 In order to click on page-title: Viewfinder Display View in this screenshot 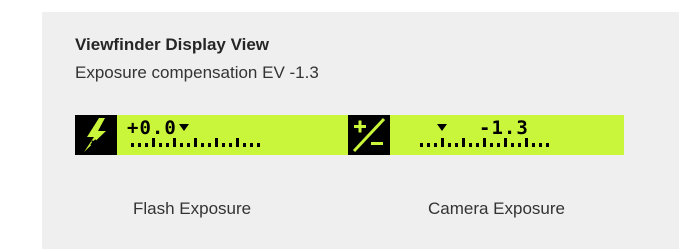, I will do `click(172, 44)`.